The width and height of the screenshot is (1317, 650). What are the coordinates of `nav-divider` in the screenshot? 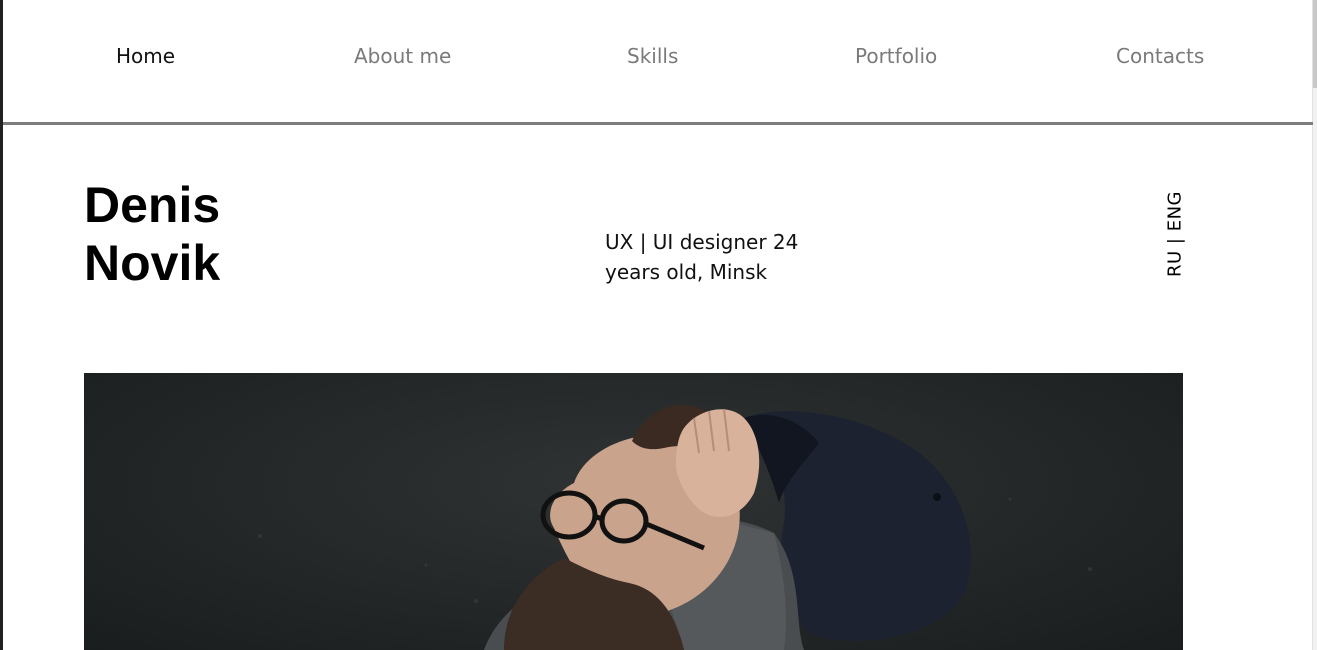 It's located at (658, 123).